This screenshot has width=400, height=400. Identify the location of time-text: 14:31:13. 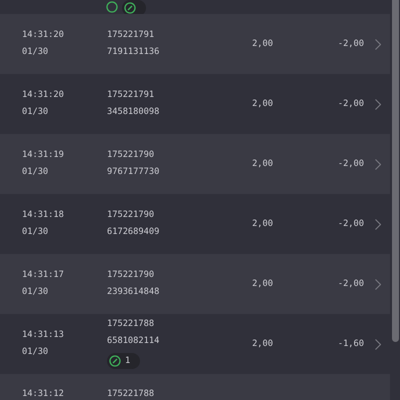
(43, 335).